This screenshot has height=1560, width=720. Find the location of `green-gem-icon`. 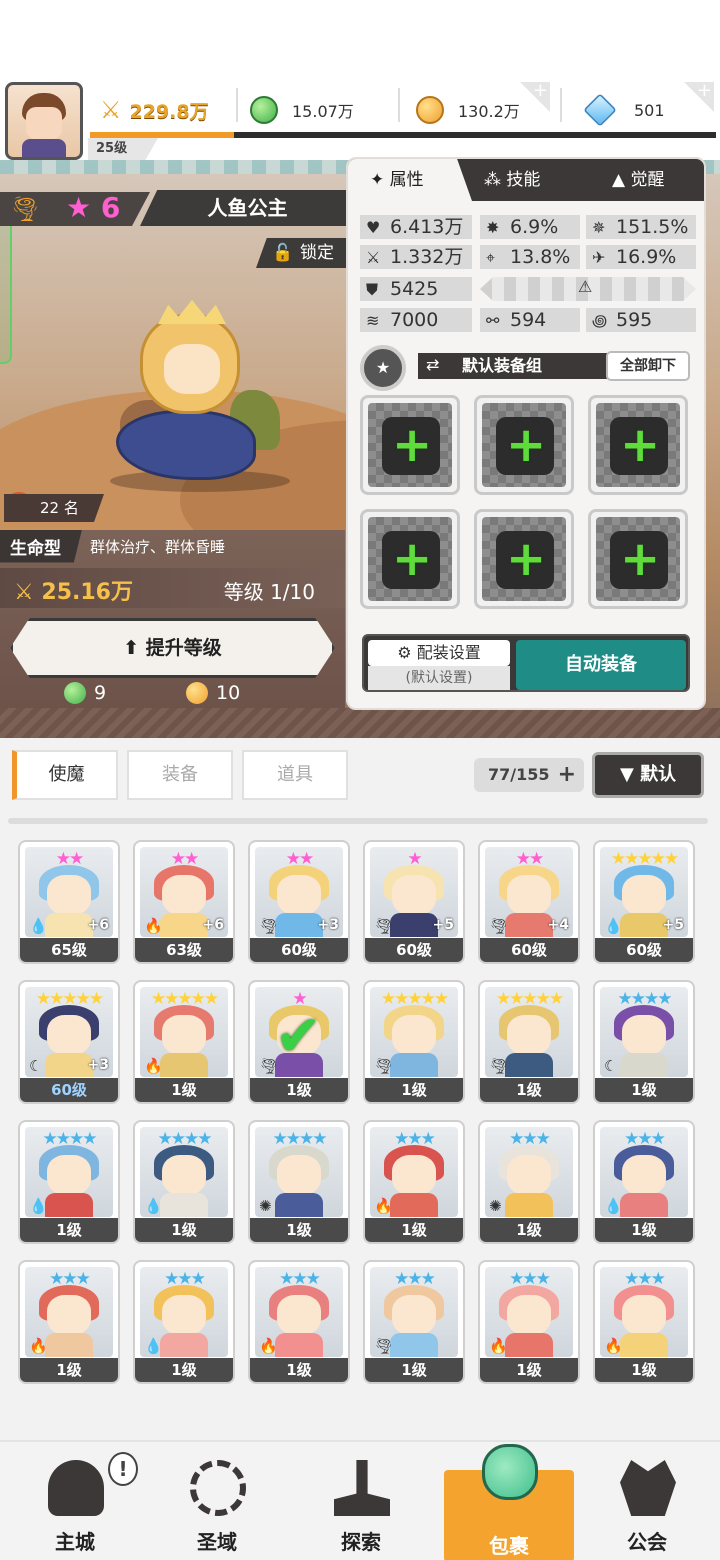

green-gem-icon is located at coordinates (75, 693).